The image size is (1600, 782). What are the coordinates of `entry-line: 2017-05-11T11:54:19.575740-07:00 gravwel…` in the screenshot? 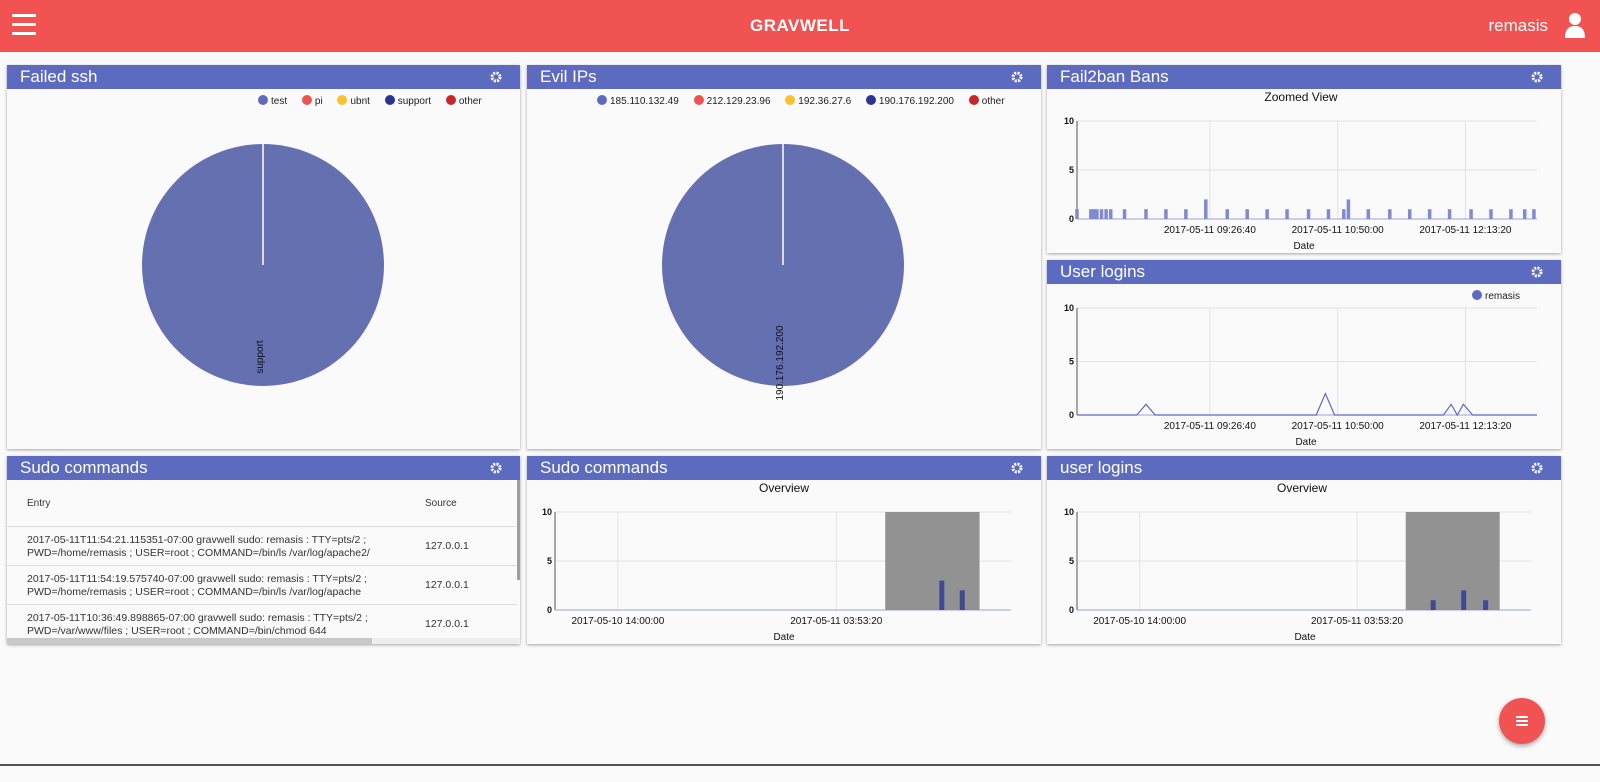 It's located at (197, 579).